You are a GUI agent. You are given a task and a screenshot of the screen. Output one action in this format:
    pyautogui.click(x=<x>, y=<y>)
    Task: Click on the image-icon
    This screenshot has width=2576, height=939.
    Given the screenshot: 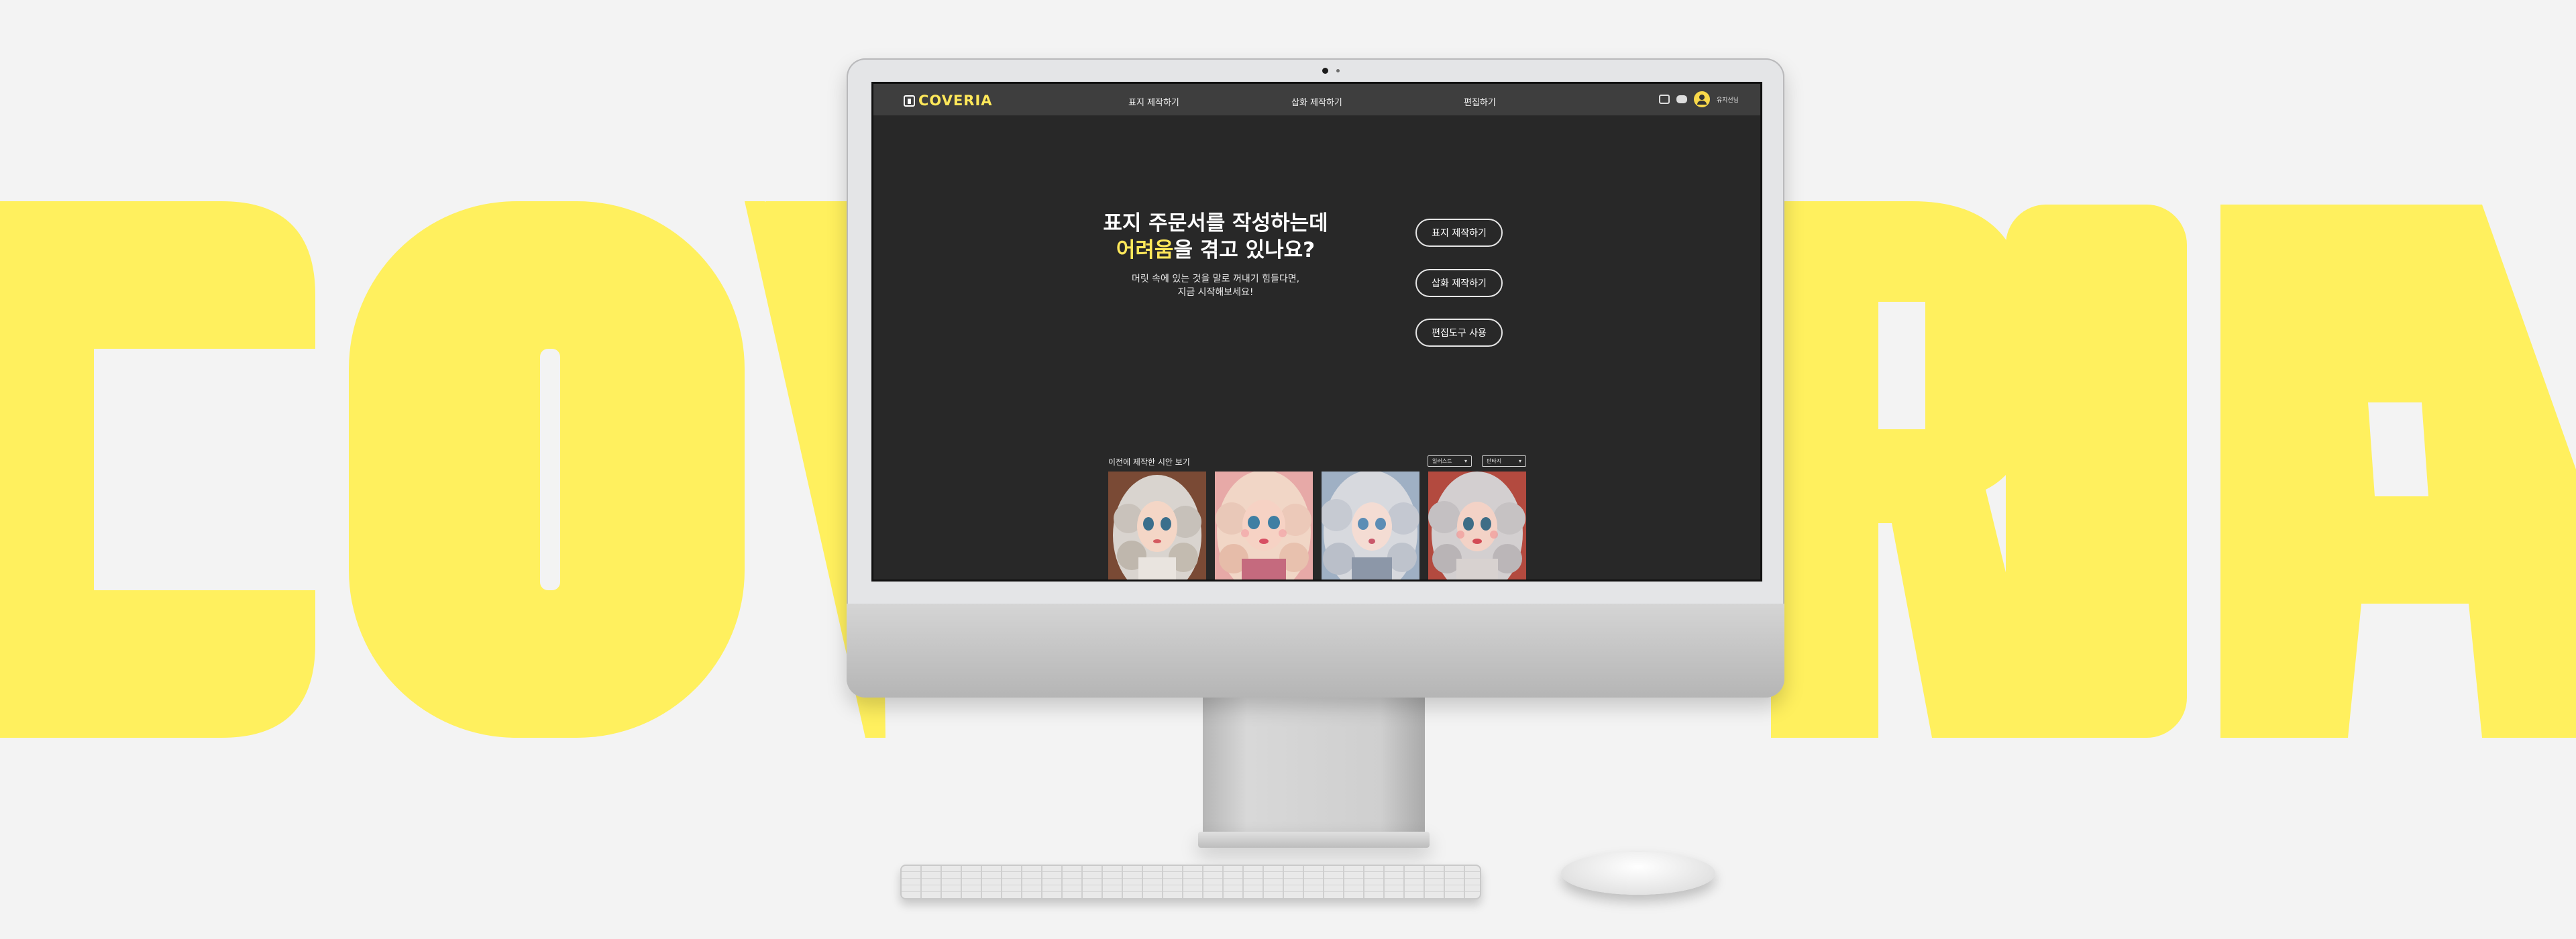 What is the action you would take?
    pyautogui.click(x=1664, y=99)
    